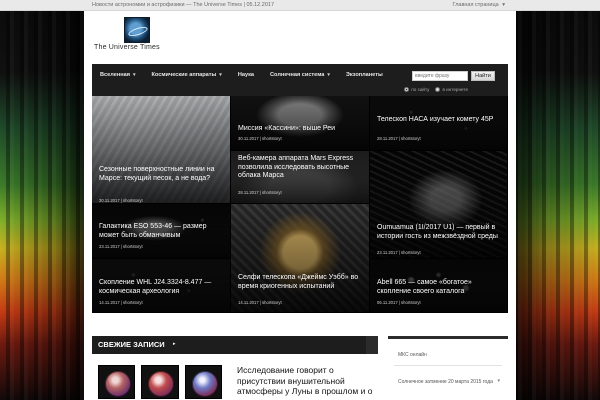  I want to click on nav-item-universe: Вселенная ▾, so click(118, 75).